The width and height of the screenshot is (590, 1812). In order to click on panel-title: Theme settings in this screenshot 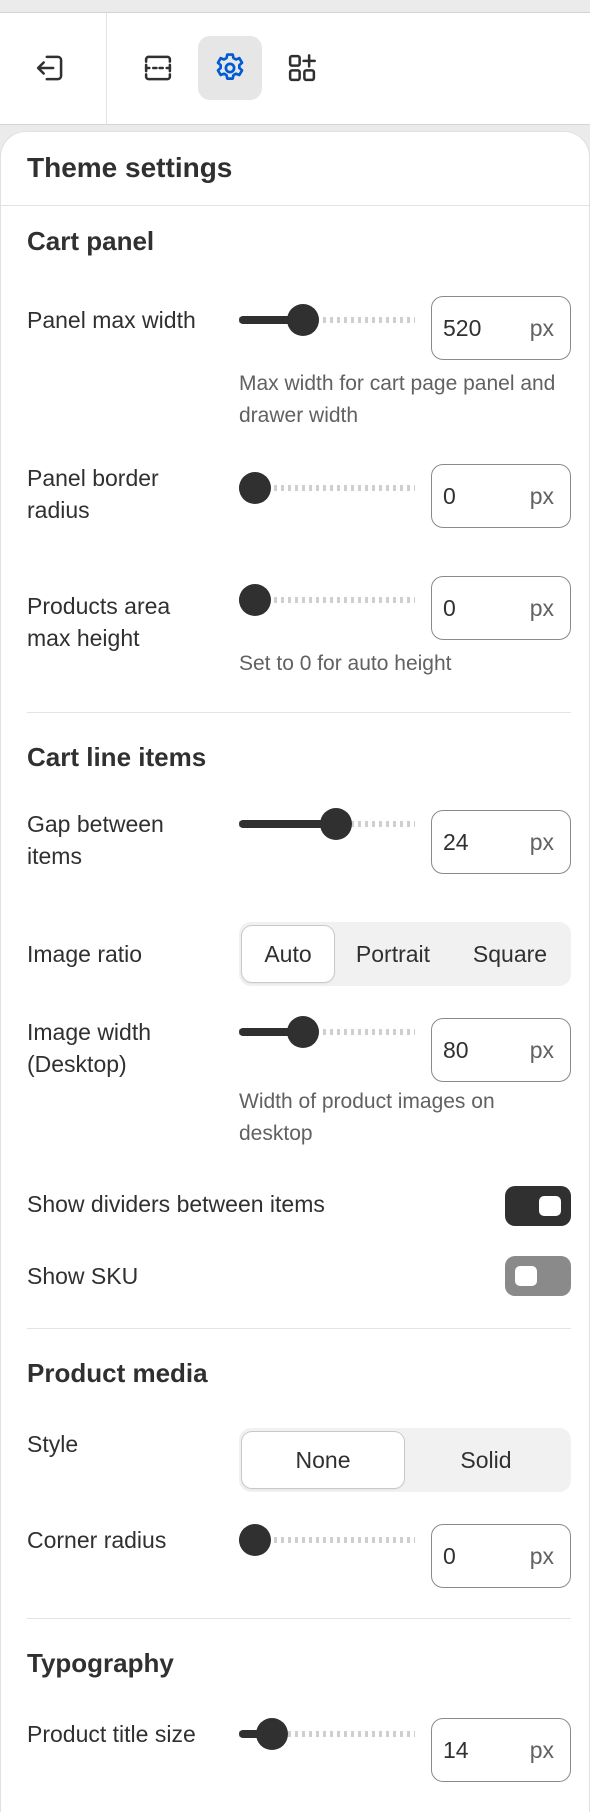, I will do `click(130, 167)`.